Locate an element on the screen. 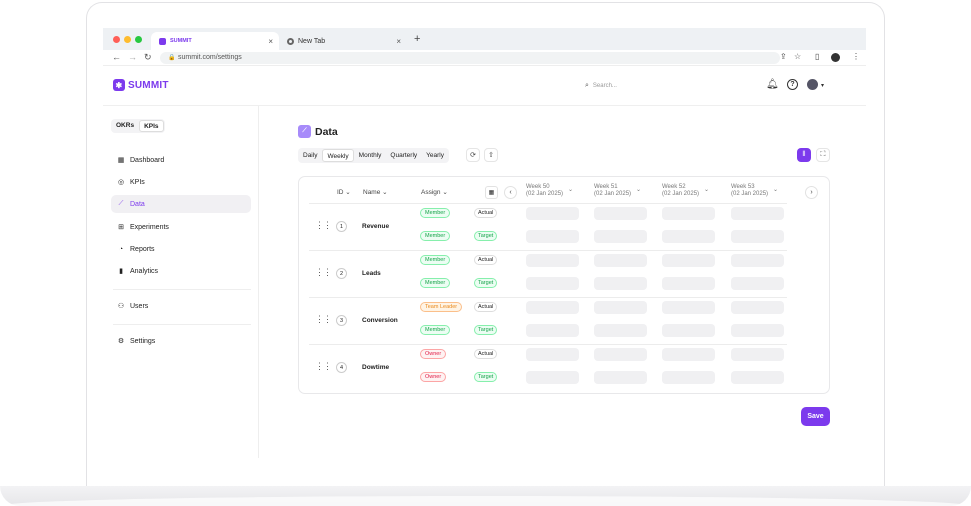 This screenshot has width=971, height=506. period-selector: Daily Weekly Monthly Quarterly Yearly is located at coordinates (373, 155).